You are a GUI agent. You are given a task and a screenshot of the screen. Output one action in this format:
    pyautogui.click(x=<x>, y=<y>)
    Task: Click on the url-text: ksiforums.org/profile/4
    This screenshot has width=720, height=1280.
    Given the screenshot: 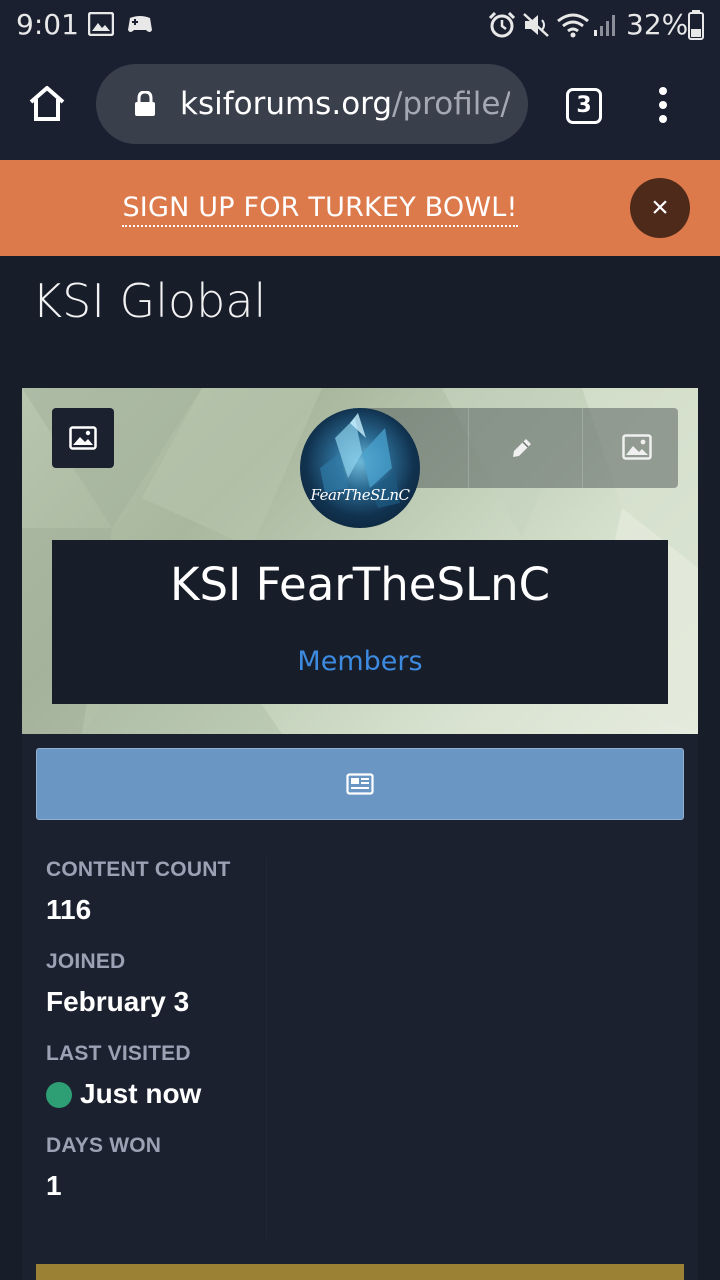 What is the action you would take?
    pyautogui.click(x=345, y=104)
    